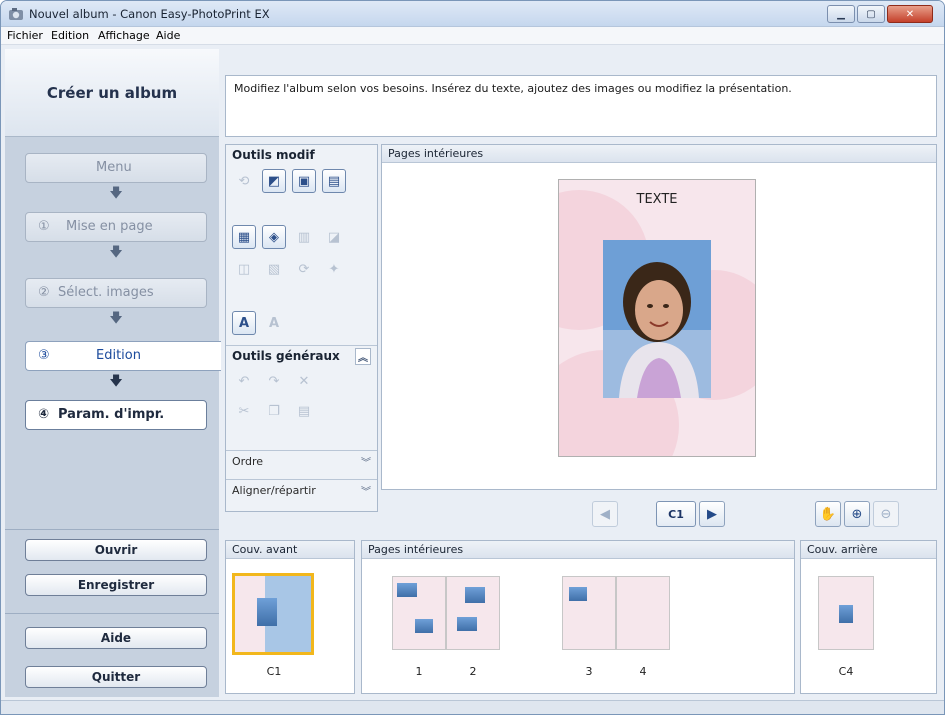  I want to click on paste-icon: ▤, so click(304, 411).